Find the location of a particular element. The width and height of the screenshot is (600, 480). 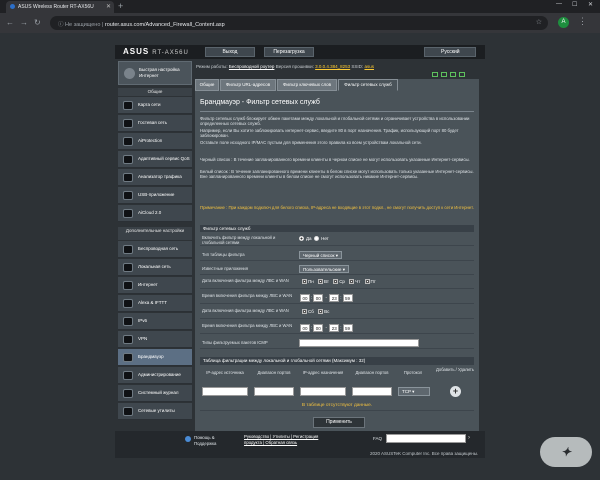

day-label: Вс is located at coordinates (327, 311).